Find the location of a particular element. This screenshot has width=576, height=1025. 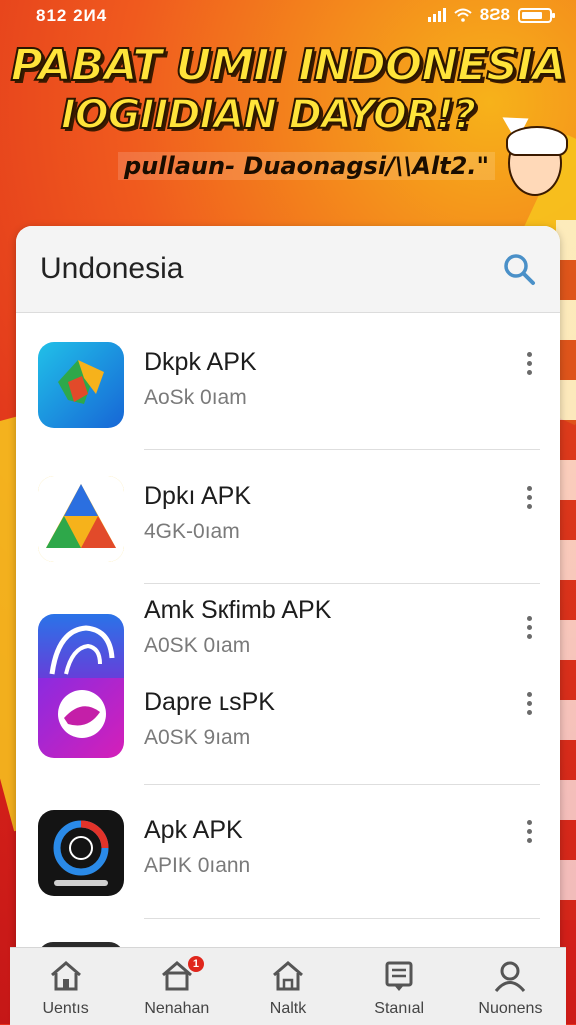

battery-icon is located at coordinates (536, 15).